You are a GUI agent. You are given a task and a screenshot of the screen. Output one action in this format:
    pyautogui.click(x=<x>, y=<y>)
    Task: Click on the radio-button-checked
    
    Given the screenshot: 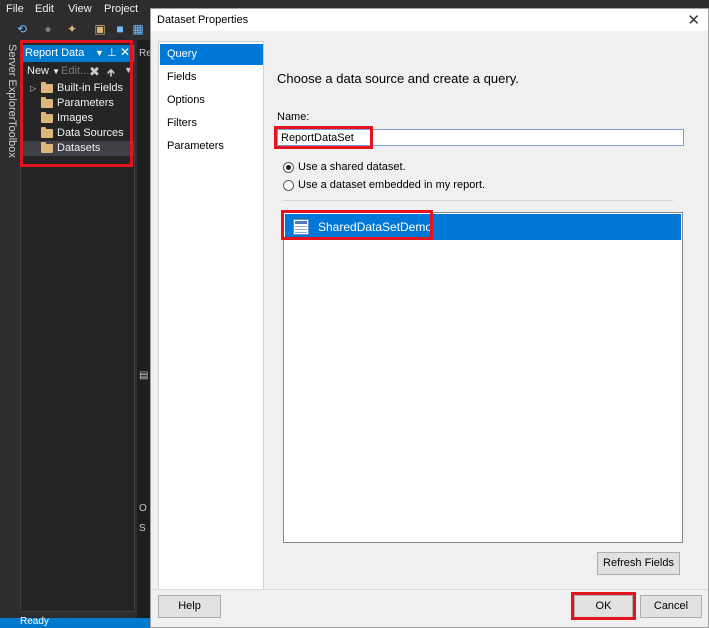 What is the action you would take?
    pyautogui.click(x=288, y=167)
    